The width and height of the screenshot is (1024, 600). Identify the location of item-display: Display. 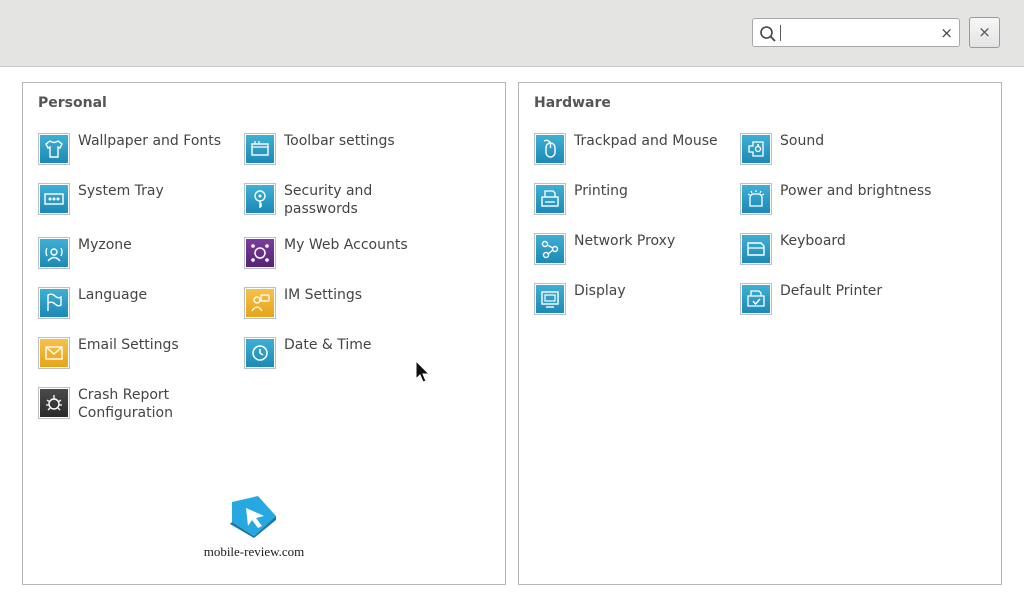
(634, 306).